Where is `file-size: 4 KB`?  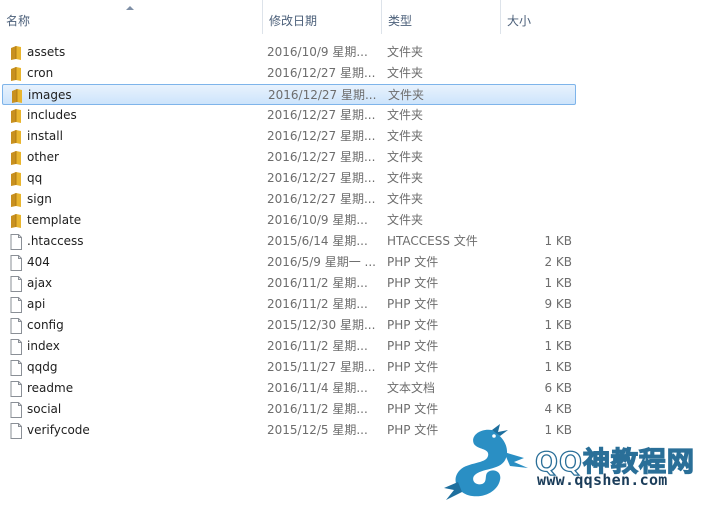
file-size: 4 KB is located at coordinates (558, 409).